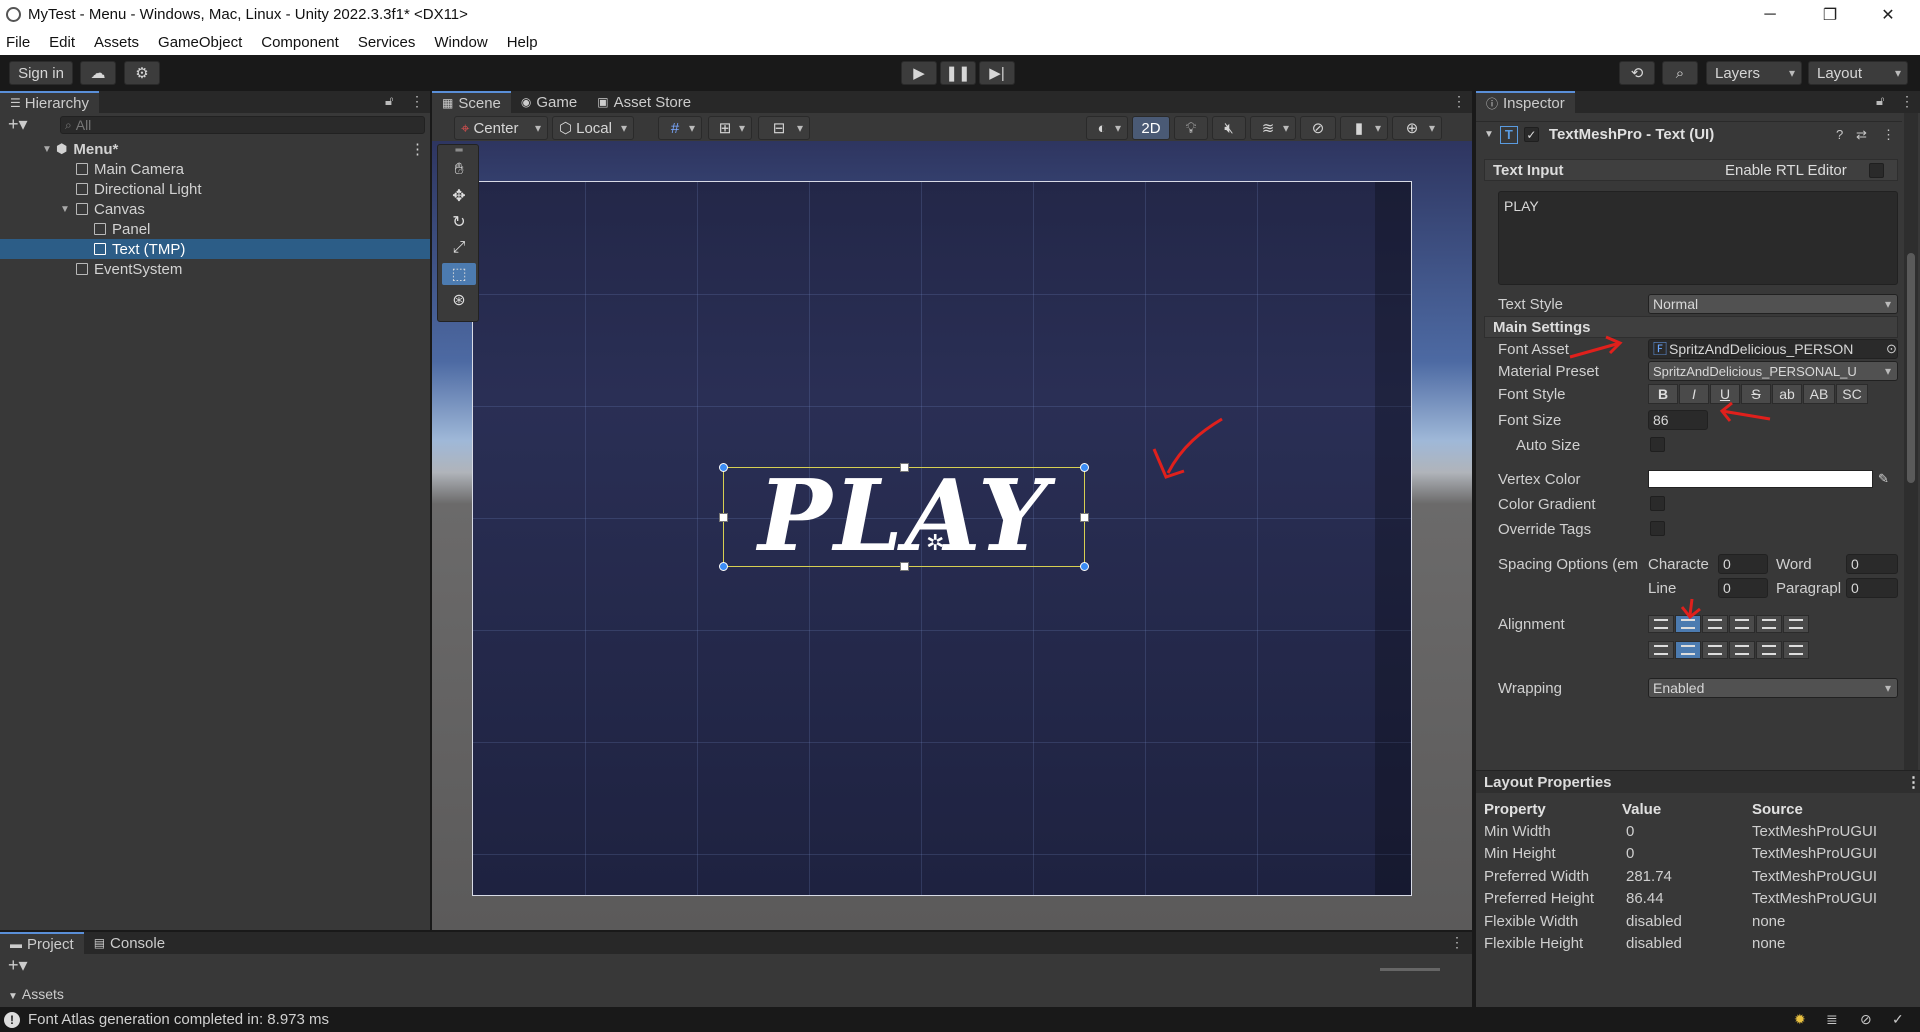 Image resolution: width=1920 pixels, height=1032 pixels. I want to click on sign-in-button: Sign in, so click(41, 73).